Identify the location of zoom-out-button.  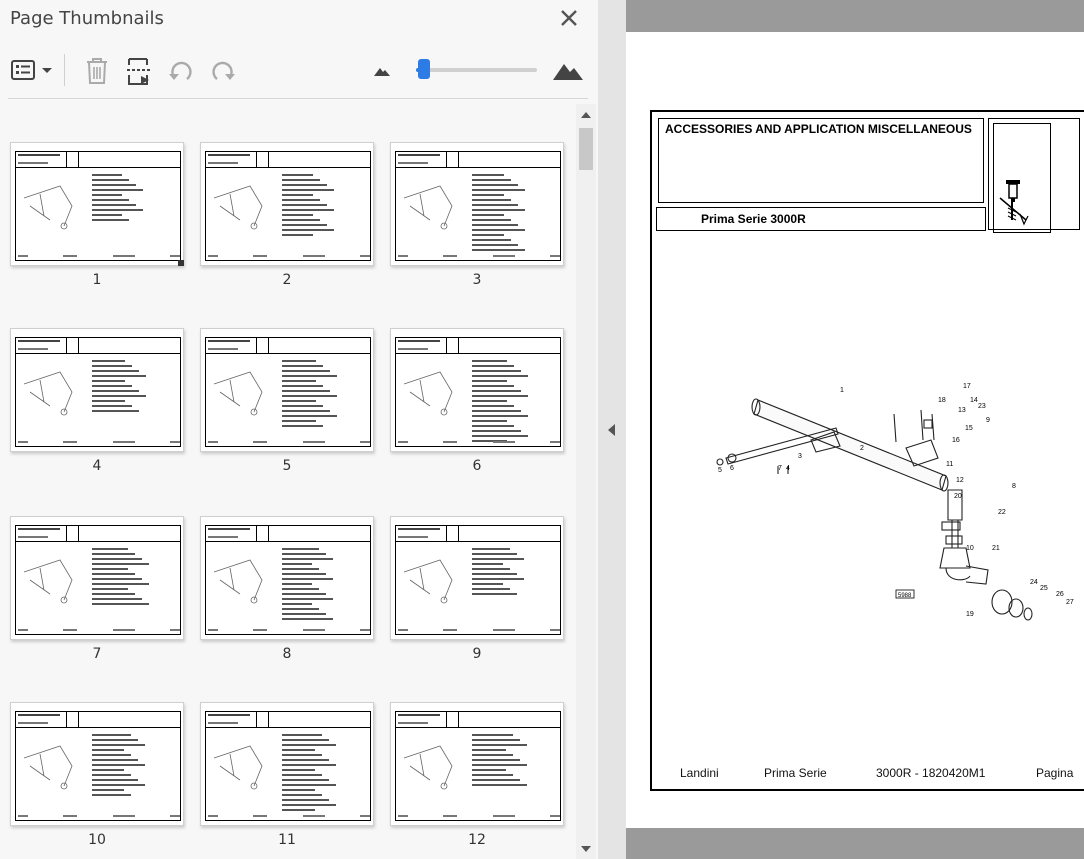
(382, 71).